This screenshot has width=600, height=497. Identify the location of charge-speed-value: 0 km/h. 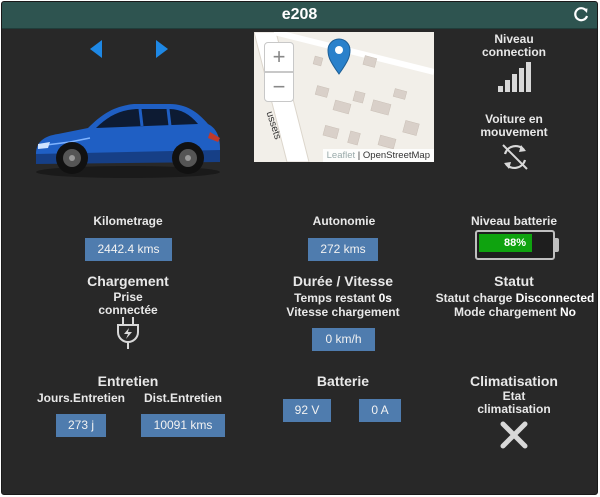
(343, 339).